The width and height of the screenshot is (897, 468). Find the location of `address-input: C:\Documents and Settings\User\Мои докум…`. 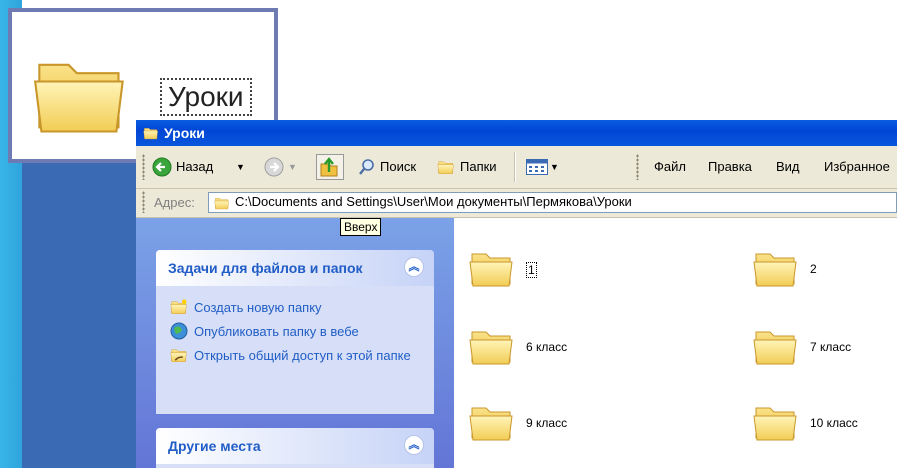

address-input: C:\Documents and Settings\User\Мои докум… is located at coordinates (552, 202).